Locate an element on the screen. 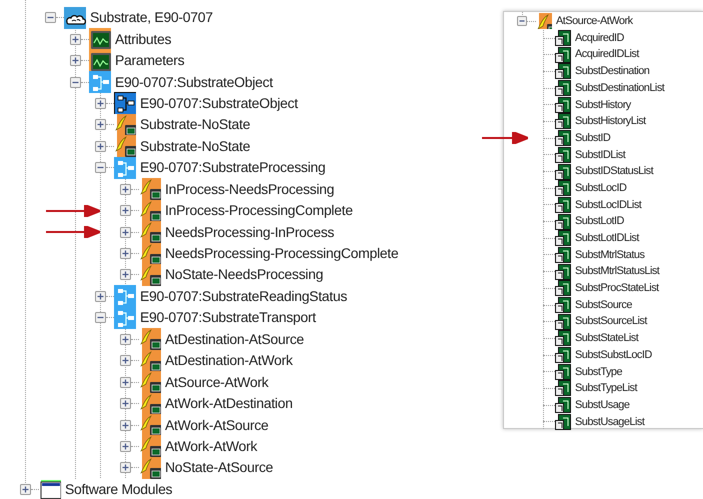 The width and height of the screenshot is (703, 499). tree-item-label: Substrate, E90-0707 is located at coordinates (149, 17).